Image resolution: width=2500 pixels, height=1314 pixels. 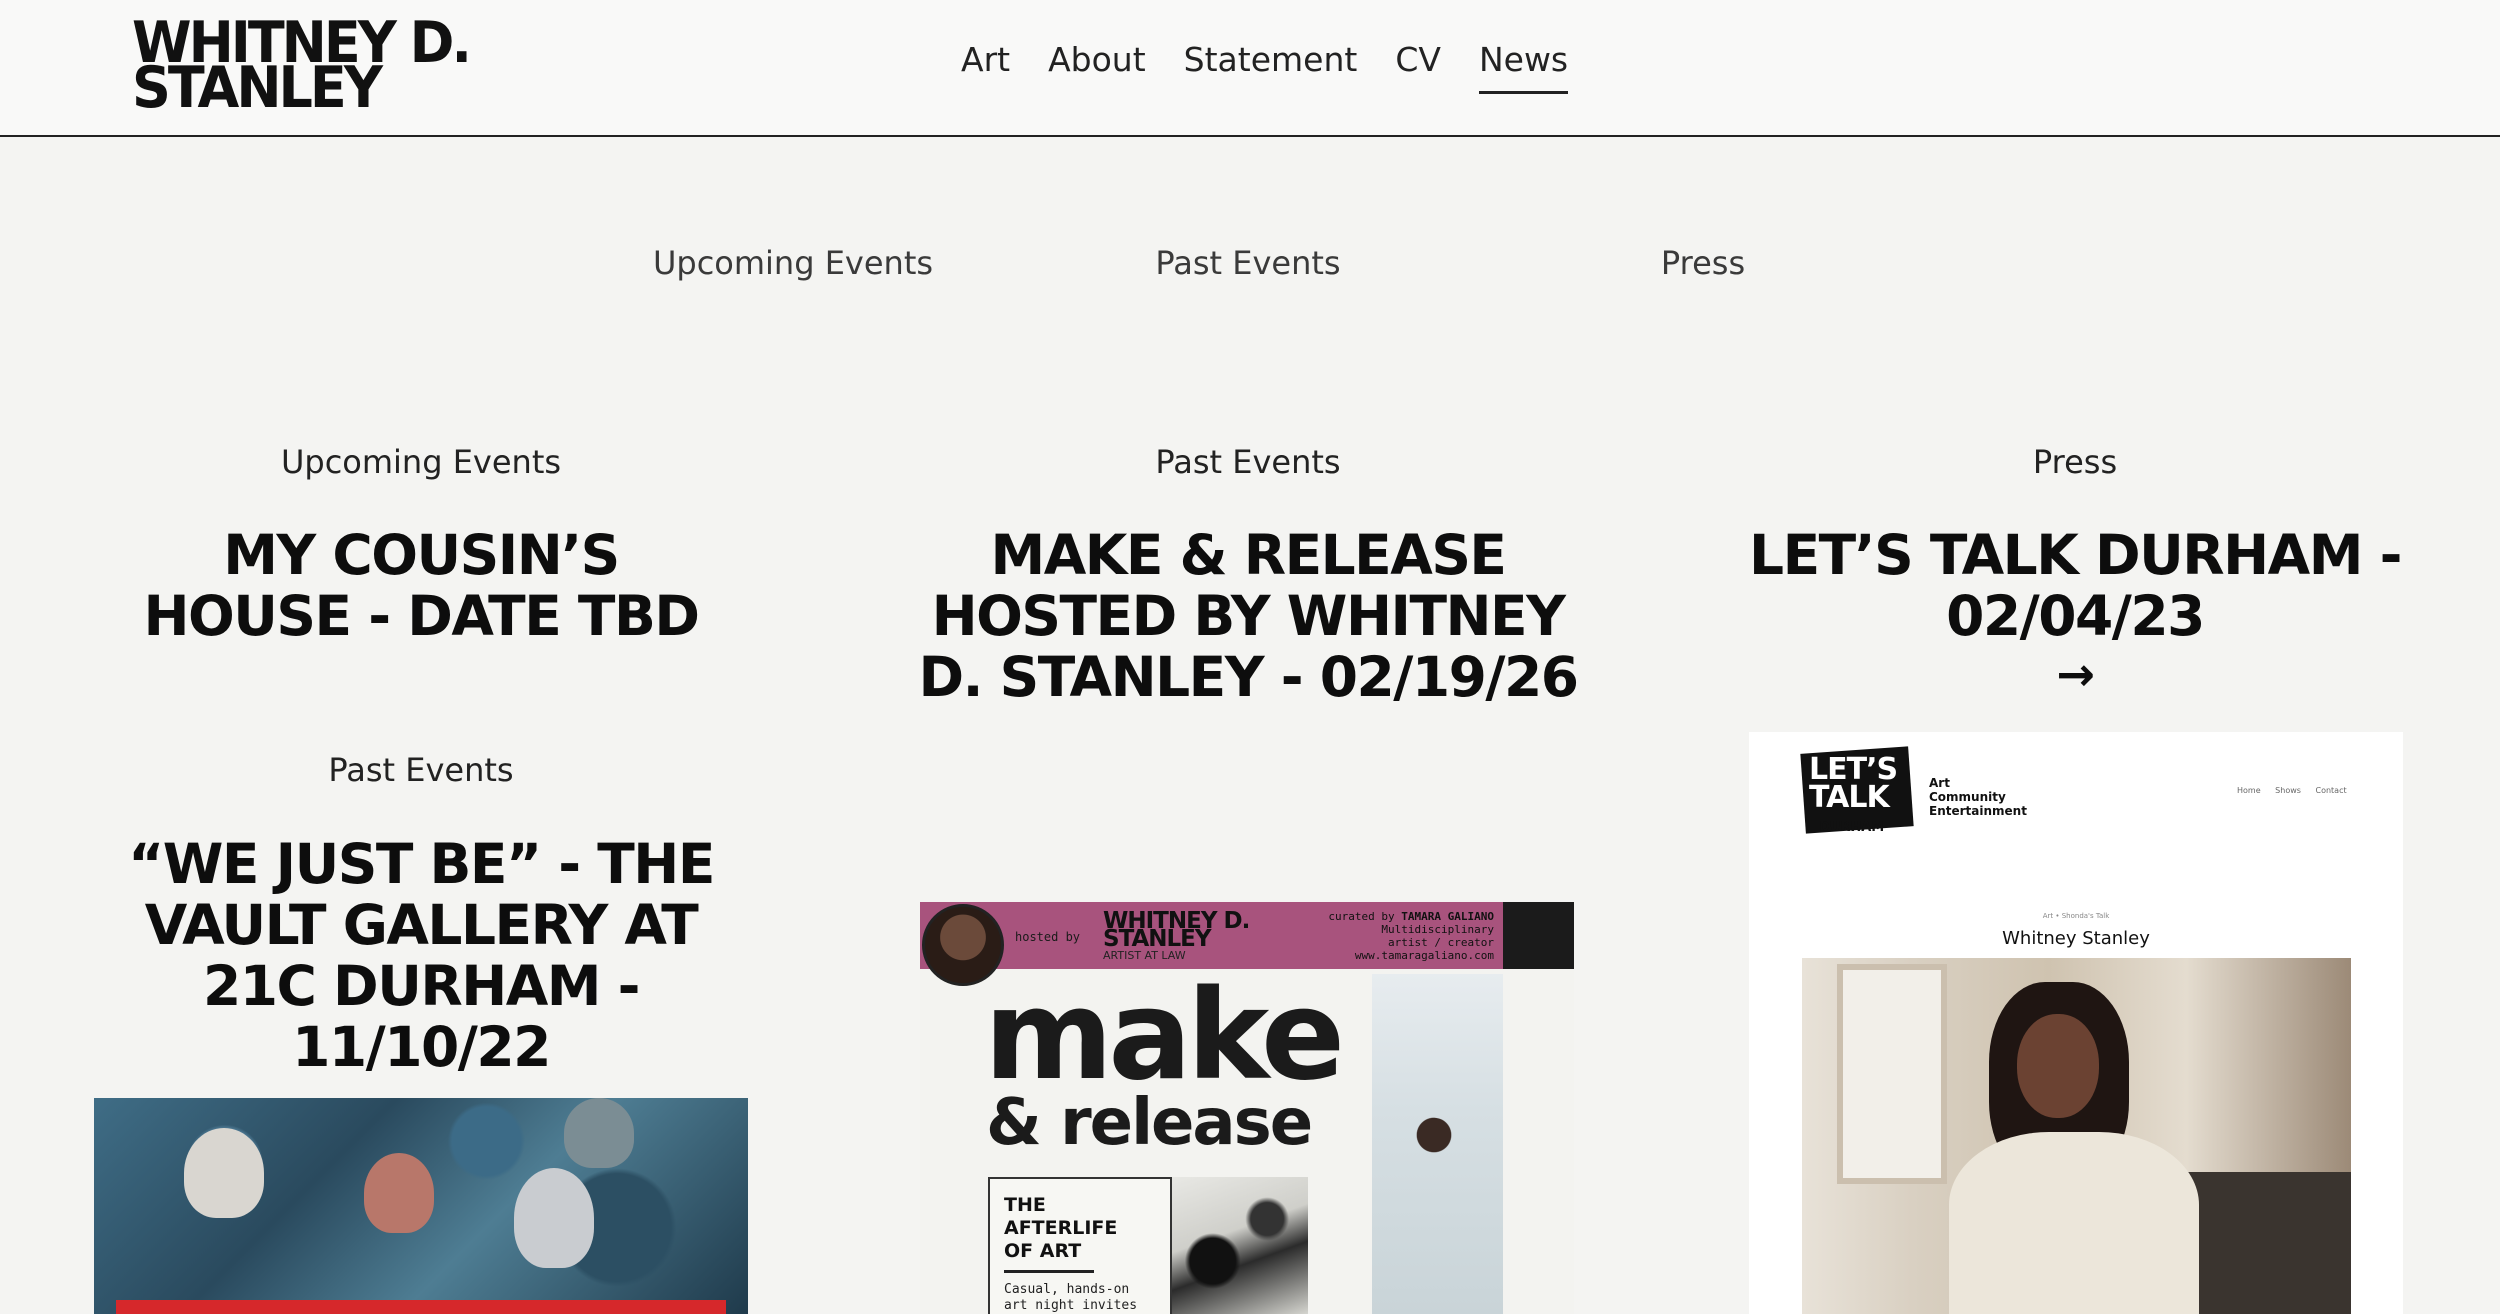 I want to click on ltd-acet-1: Art, so click(x=1939, y=783).